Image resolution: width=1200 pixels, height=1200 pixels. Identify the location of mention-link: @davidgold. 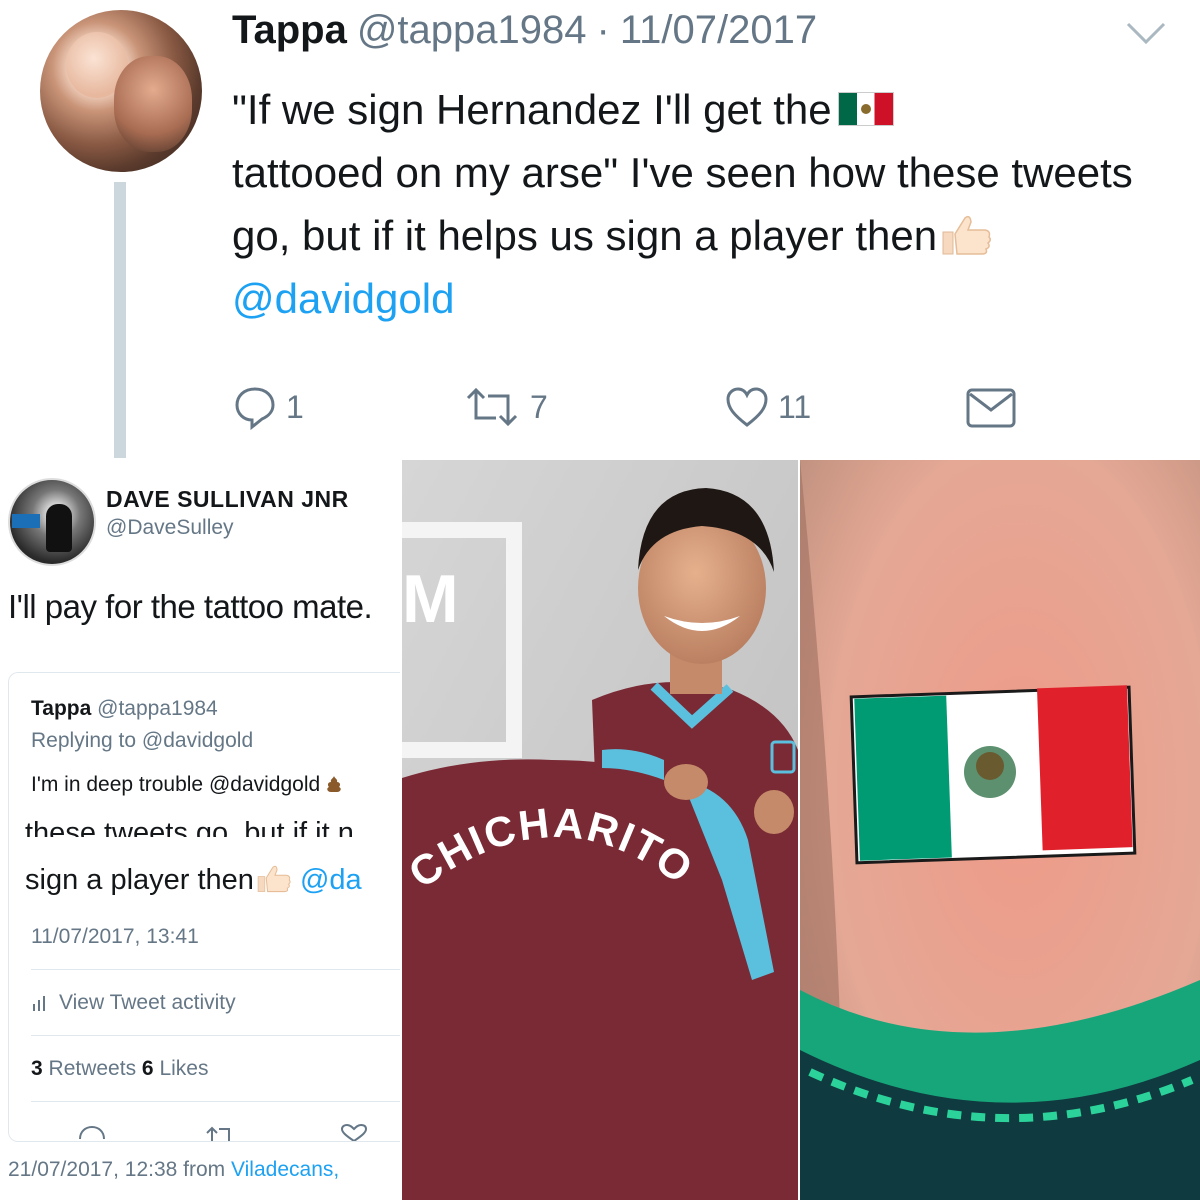
(343, 298).